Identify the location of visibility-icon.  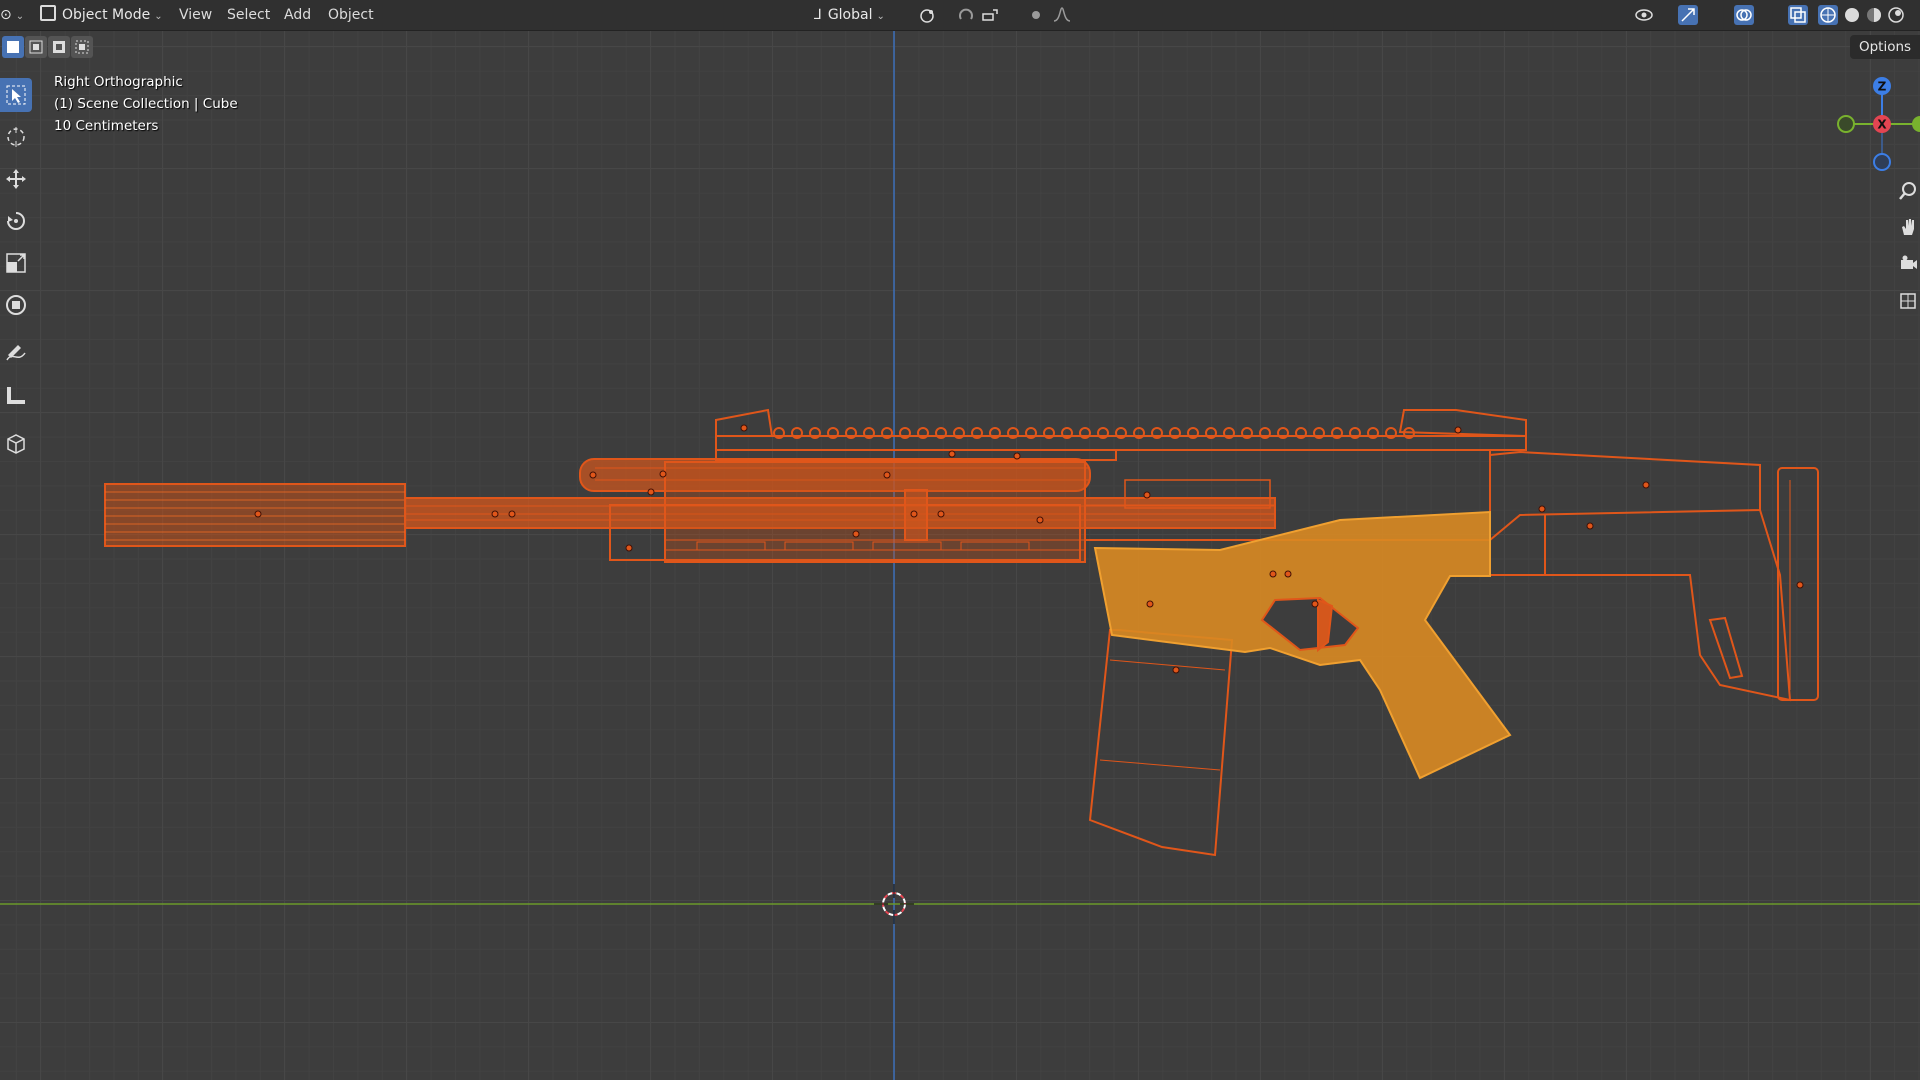
(1644, 15).